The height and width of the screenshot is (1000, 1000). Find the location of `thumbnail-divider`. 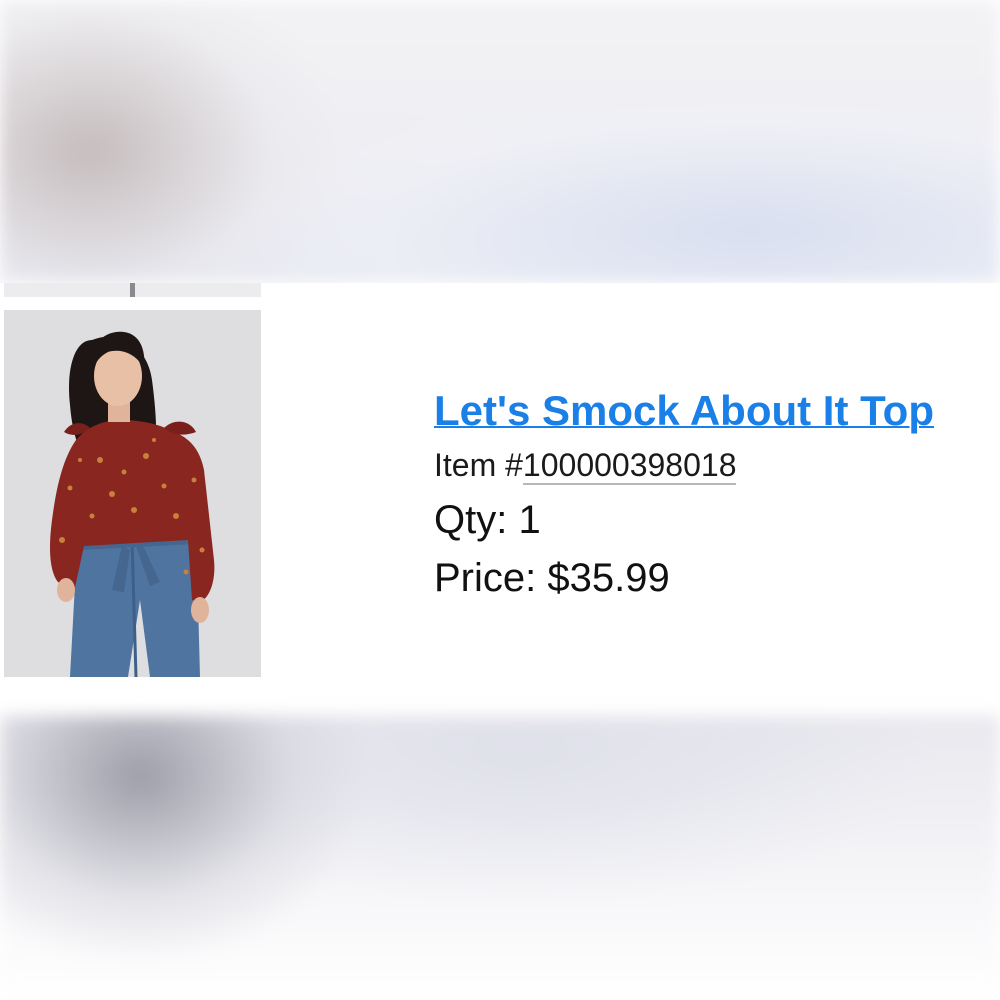

thumbnail-divider is located at coordinates (132, 290).